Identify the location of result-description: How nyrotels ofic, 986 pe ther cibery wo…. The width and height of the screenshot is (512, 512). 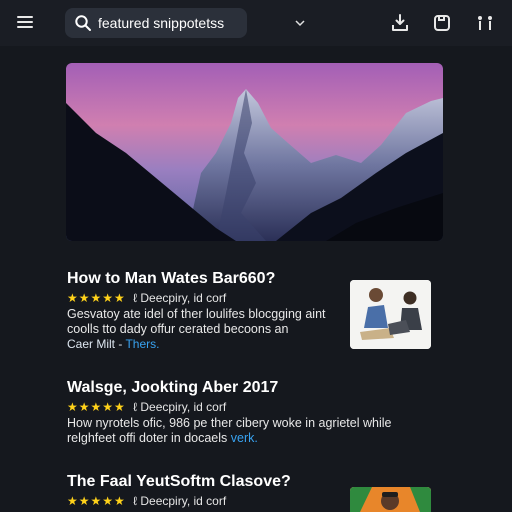
(229, 431).